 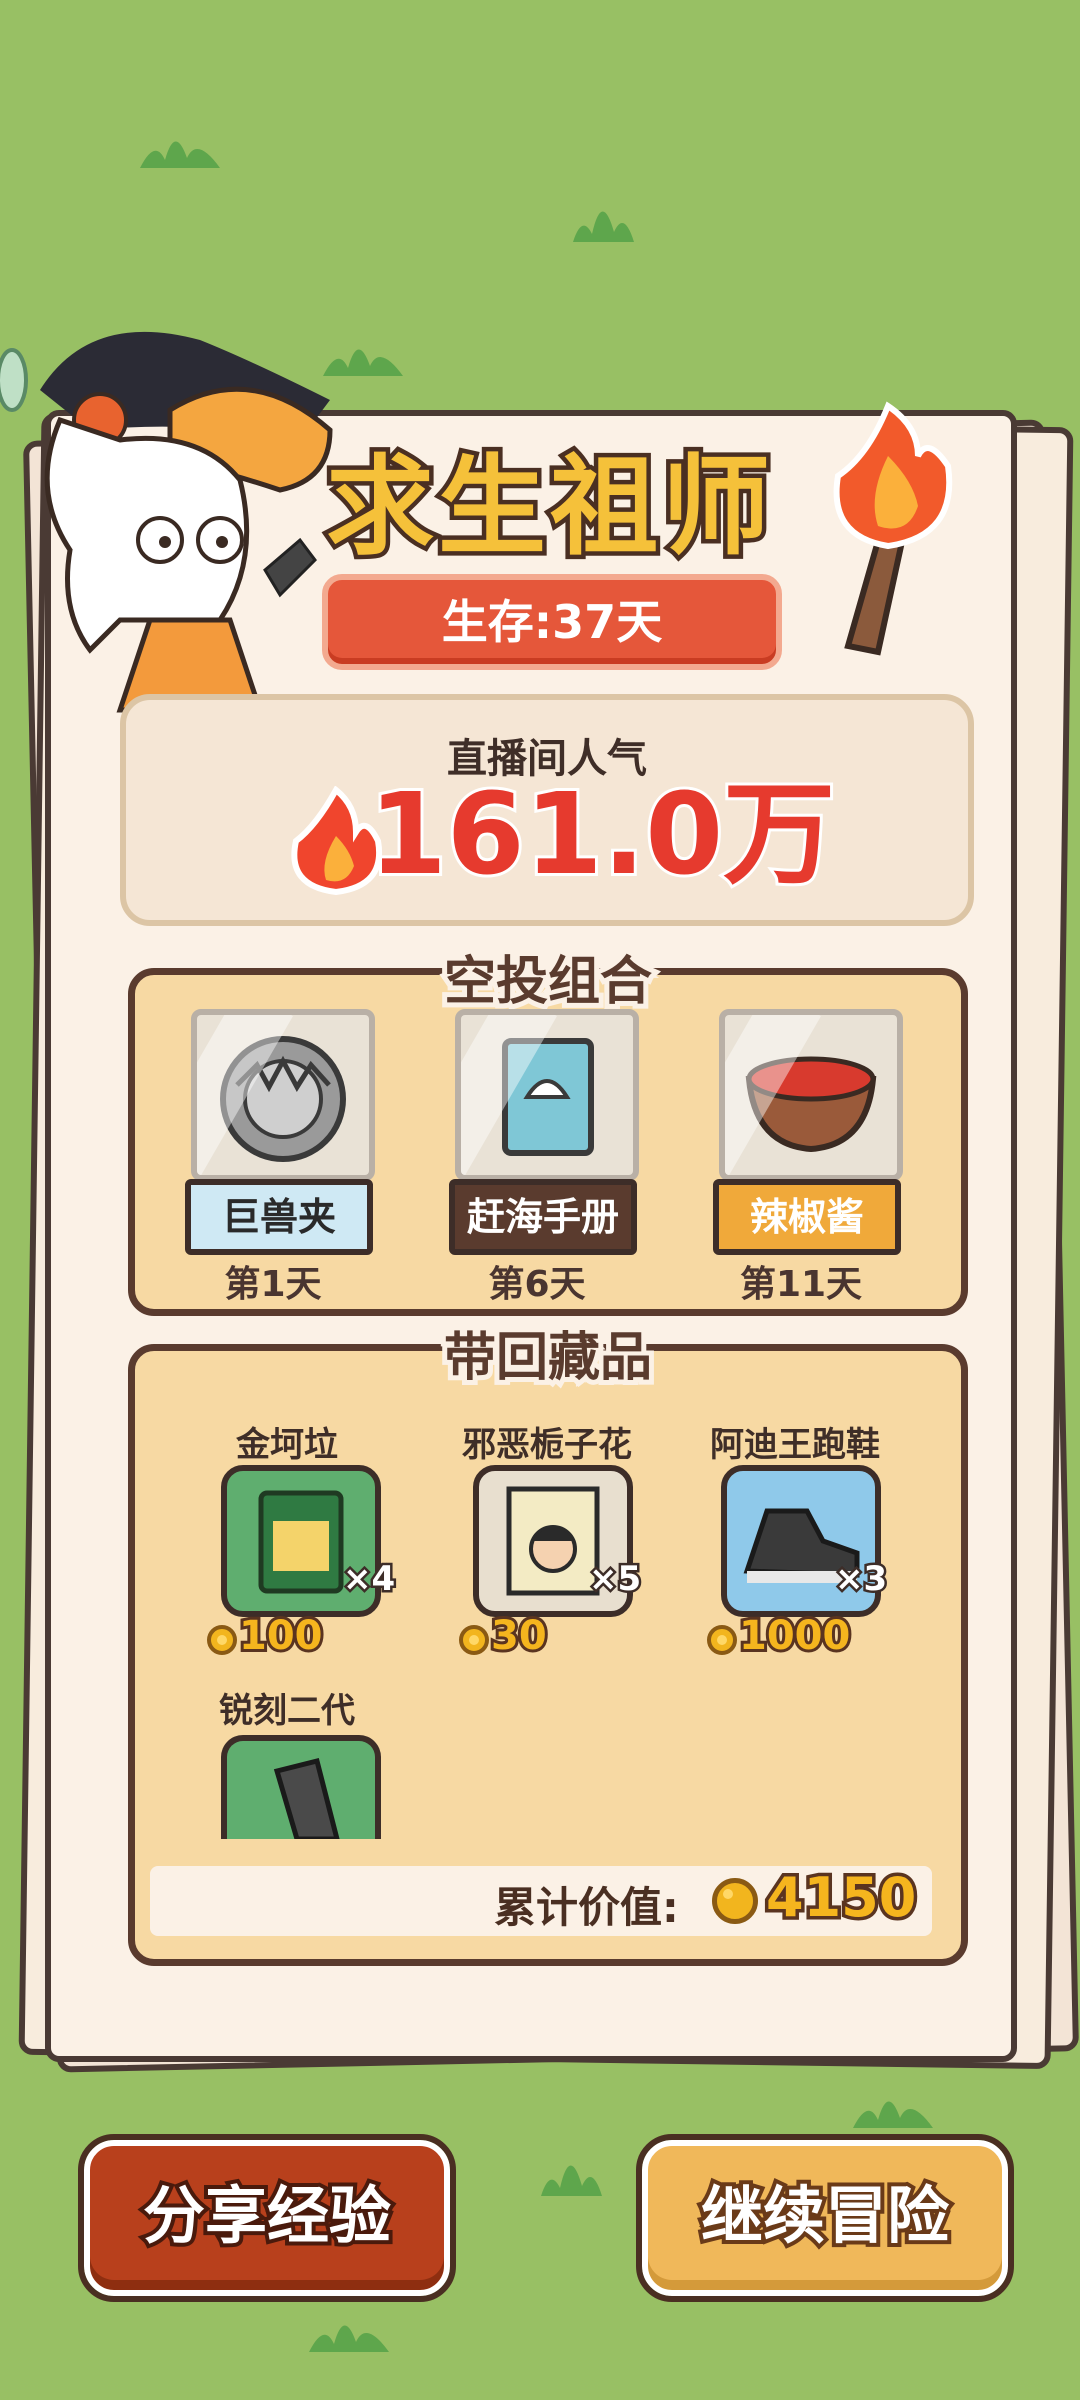 What do you see at coordinates (602, 835) in the screenshot?
I see `popularity-value: 161.0万` at bounding box center [602, 835].